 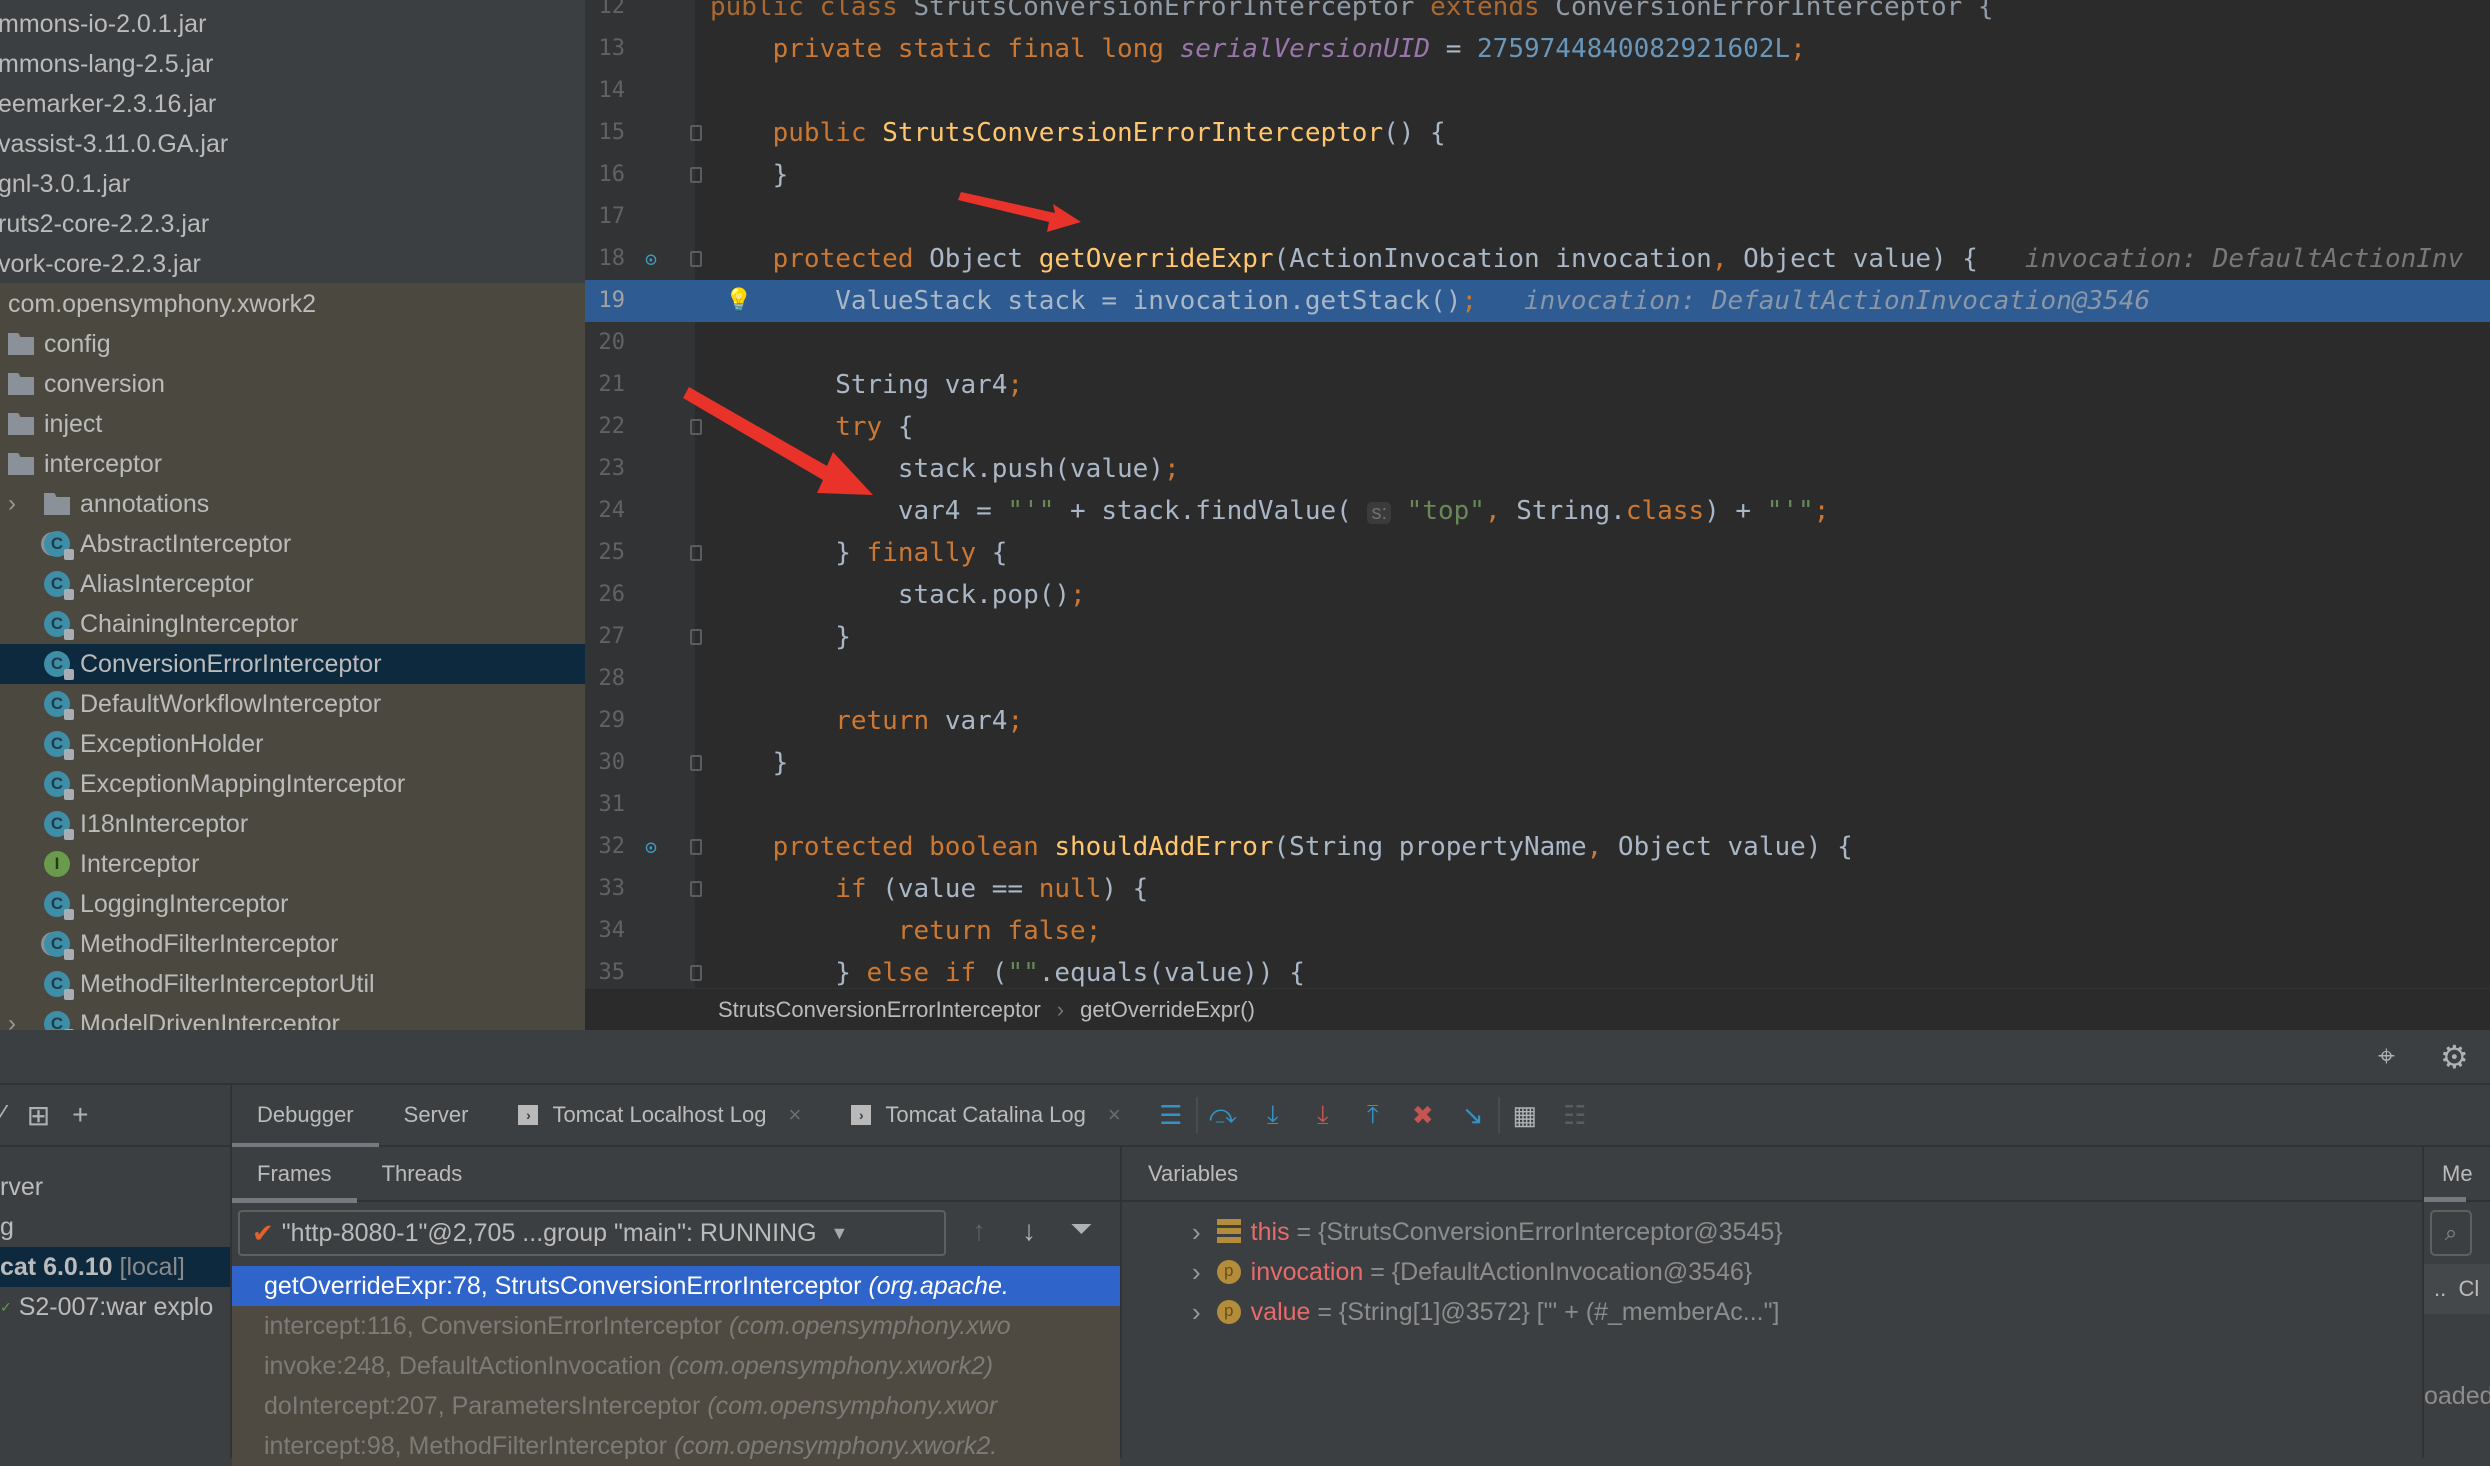 I want to click on tab-tomcat-localhost-log: › Tomcat Localhost Log ×, so click(x=659, y=1115).